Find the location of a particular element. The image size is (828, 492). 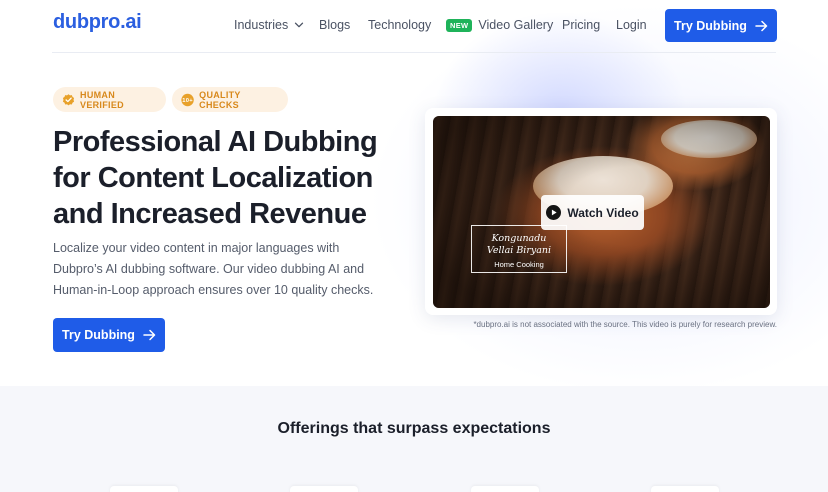

nav-pricing-label: Pricing is located at coordinates (581, 25).